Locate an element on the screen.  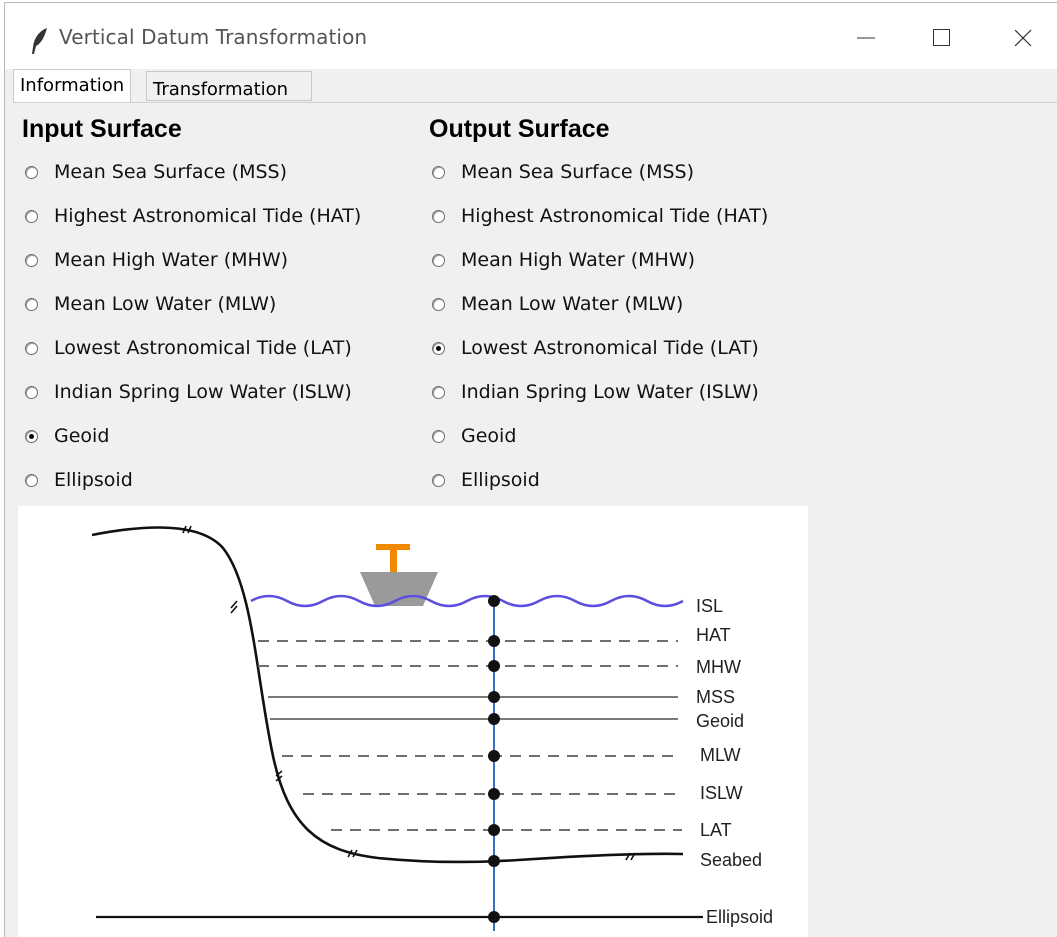
label-mss: MSS is located at coordinates (715, 697).